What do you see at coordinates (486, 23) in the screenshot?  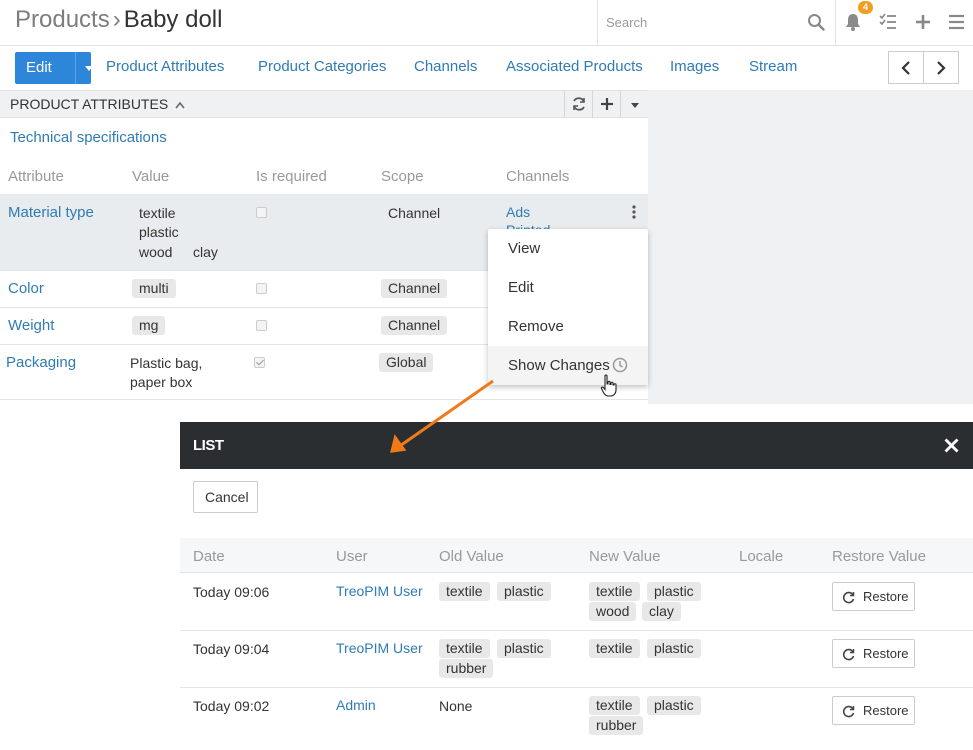 I see `top-header: Products›Baby doll 4` at bounding box center [486, 23].